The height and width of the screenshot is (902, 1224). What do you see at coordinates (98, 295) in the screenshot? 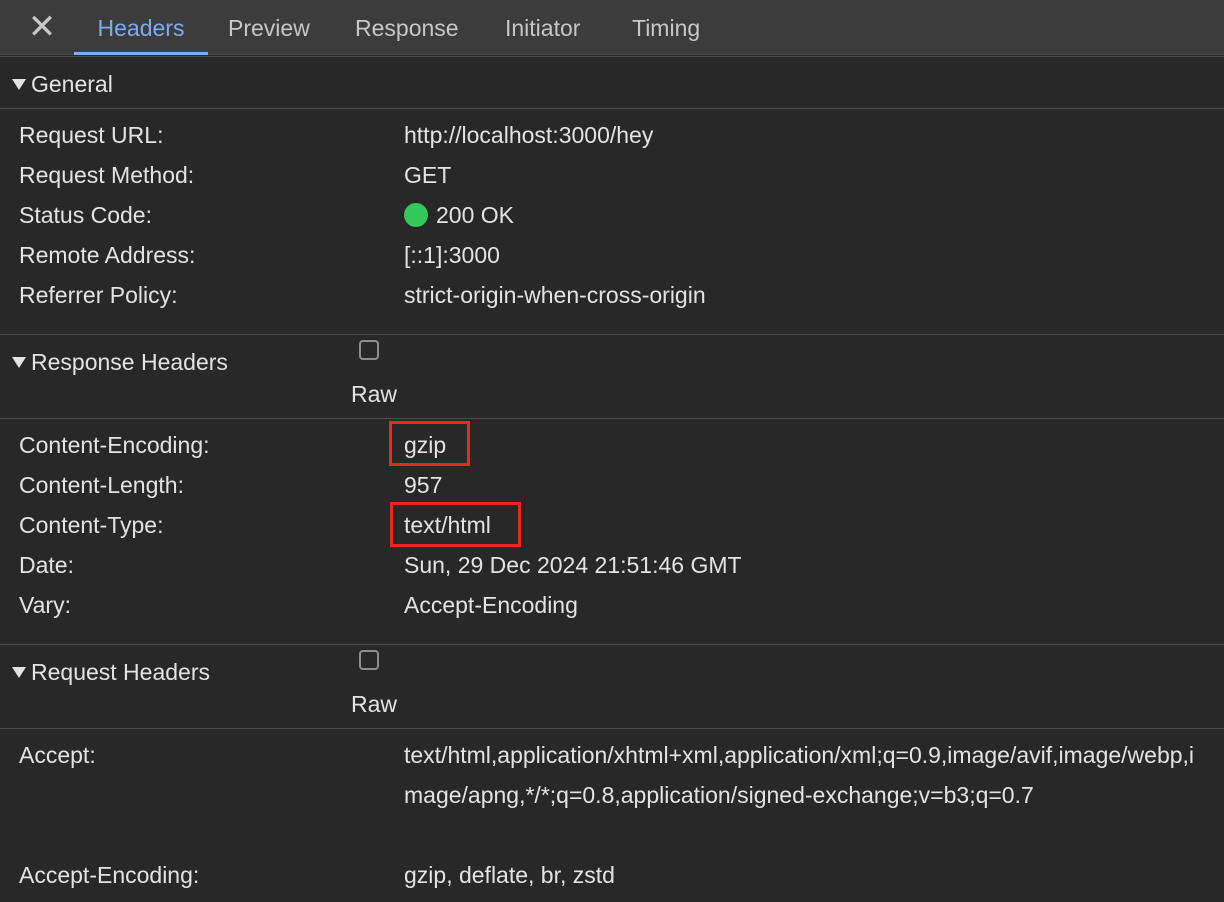
I see `general-row-name: Referrer Policy:` at bounding box center [98, 295].